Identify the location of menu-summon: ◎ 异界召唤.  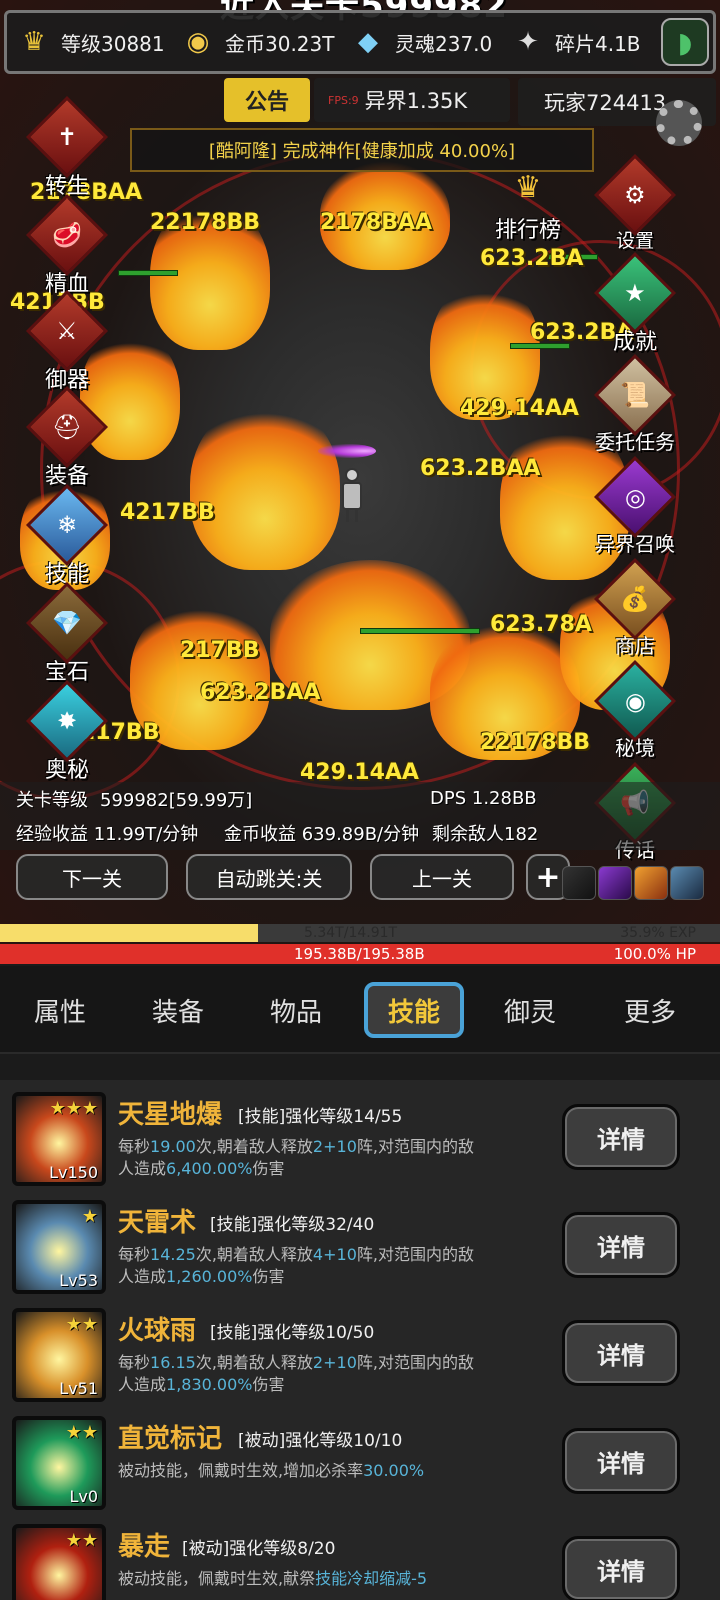
(635, 506).